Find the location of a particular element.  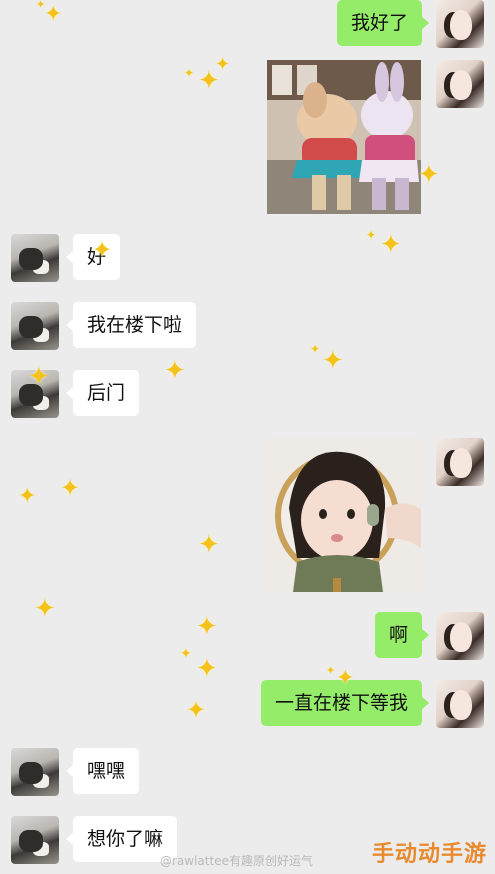

image-message-plush-toys is located at coordinates (344, 137).